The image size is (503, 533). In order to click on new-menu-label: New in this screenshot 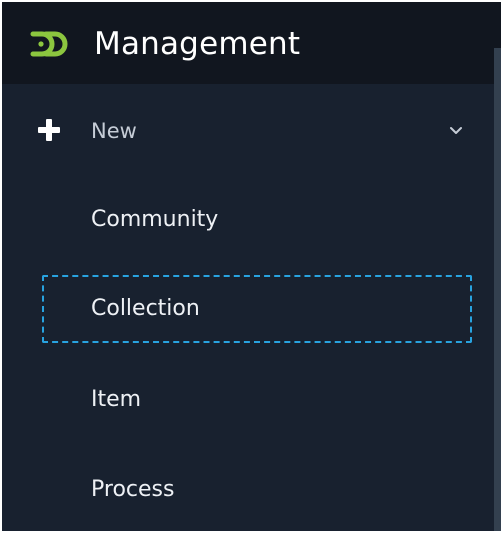, I will do `click(114, 131)`.